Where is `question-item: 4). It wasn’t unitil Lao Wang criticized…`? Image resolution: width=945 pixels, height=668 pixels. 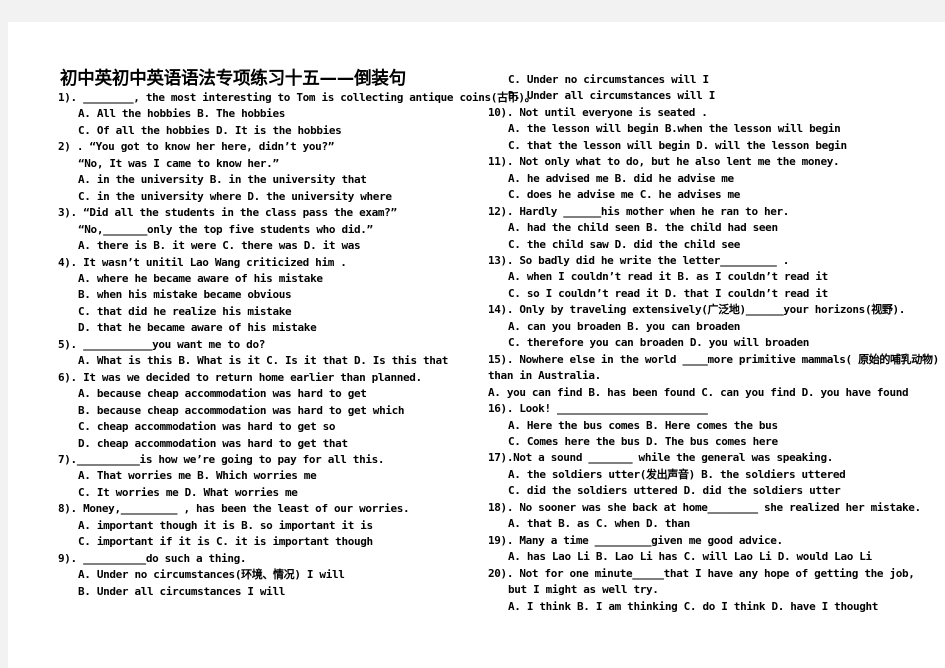 question-item: 4). It wasn’t unitil Lao Wang criticized… is located at coordinates (268, 296).